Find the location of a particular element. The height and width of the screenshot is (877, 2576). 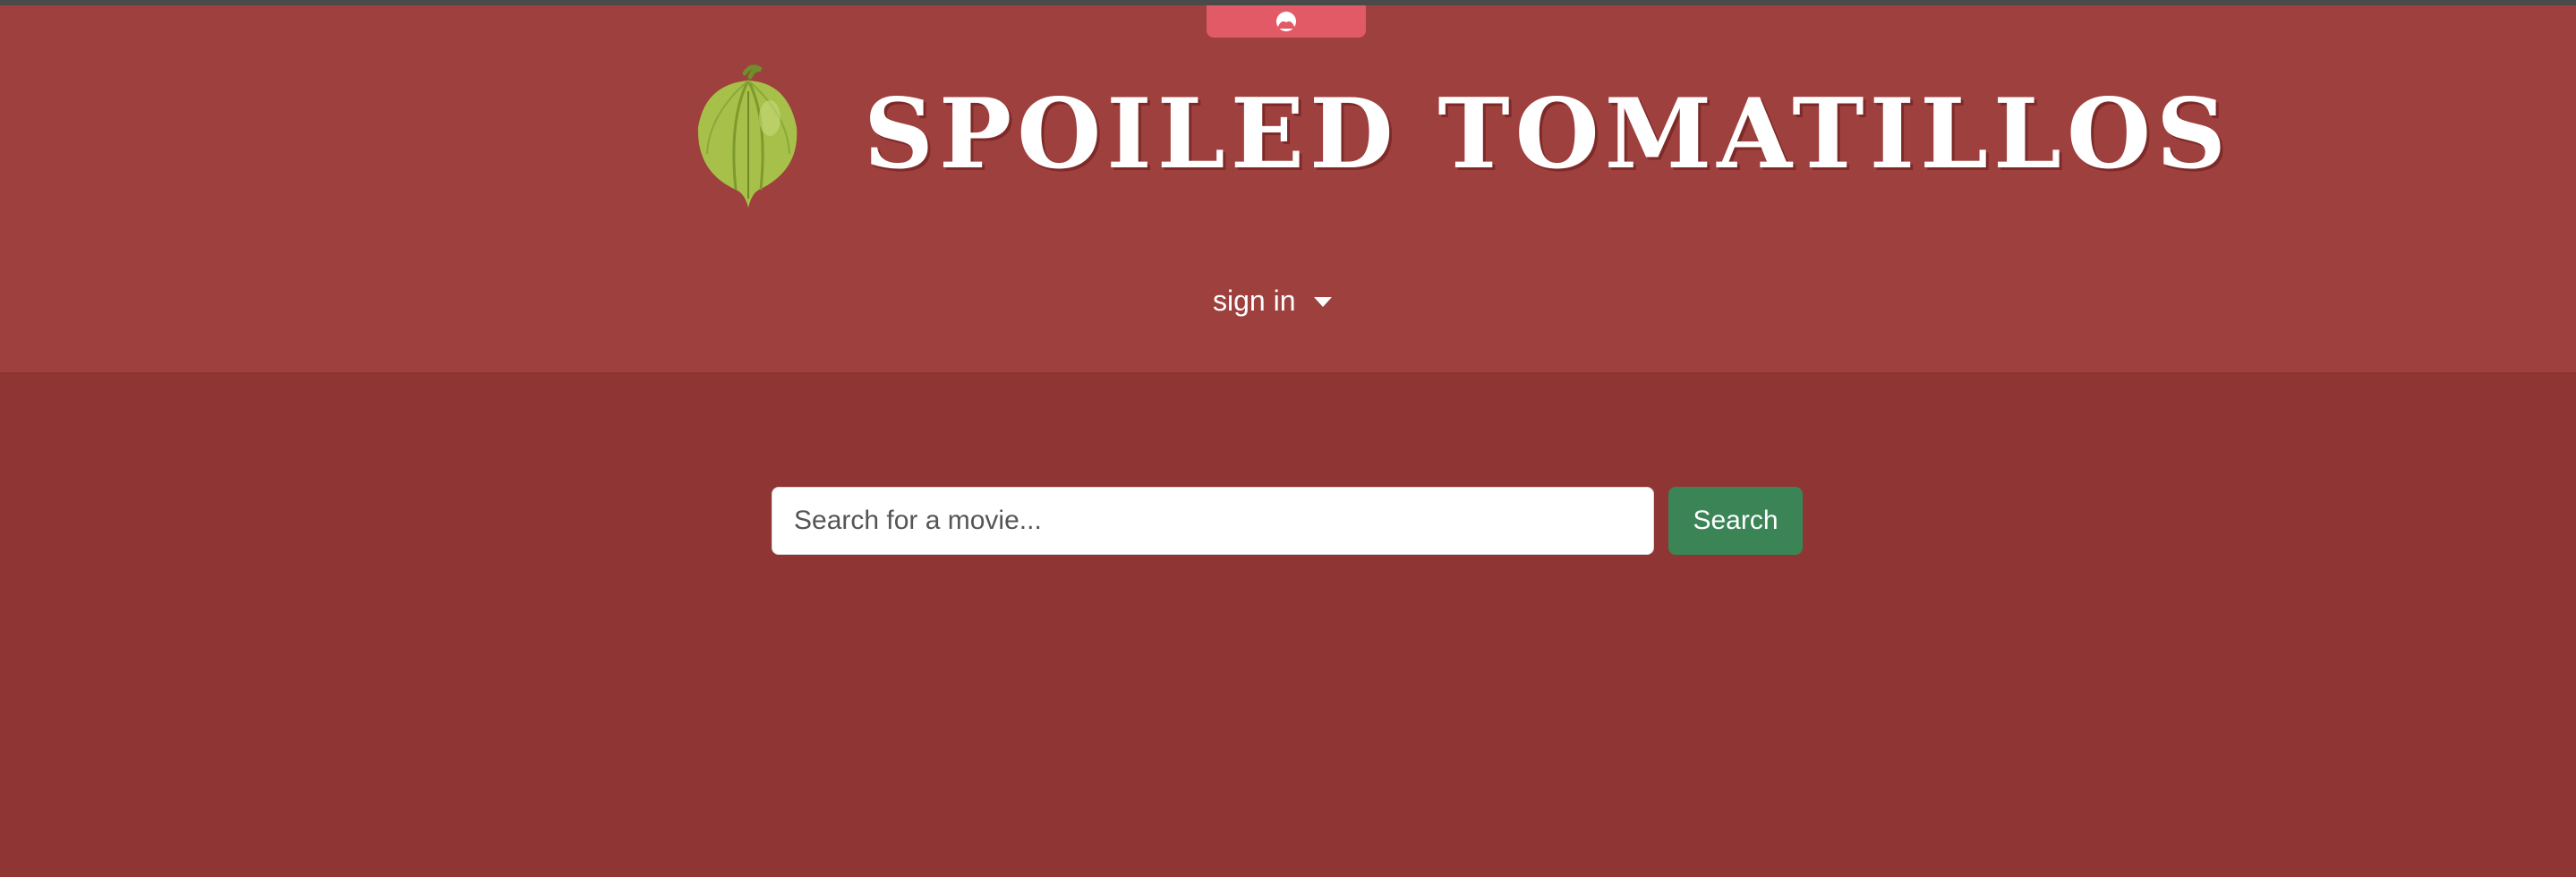

signin-dropdown: sign in is located at coordinates (1272, 301).